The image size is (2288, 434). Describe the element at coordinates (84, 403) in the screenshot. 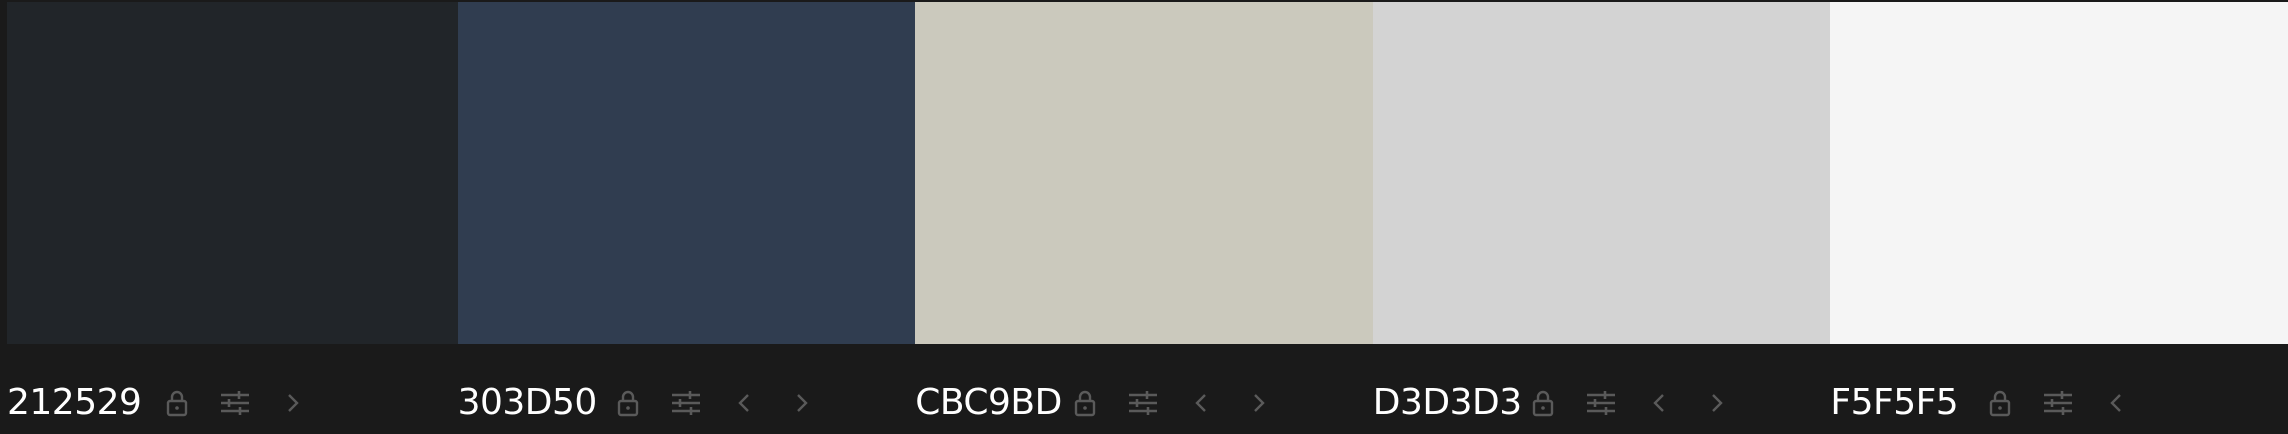

I see `hex-code: 212529` at that location.